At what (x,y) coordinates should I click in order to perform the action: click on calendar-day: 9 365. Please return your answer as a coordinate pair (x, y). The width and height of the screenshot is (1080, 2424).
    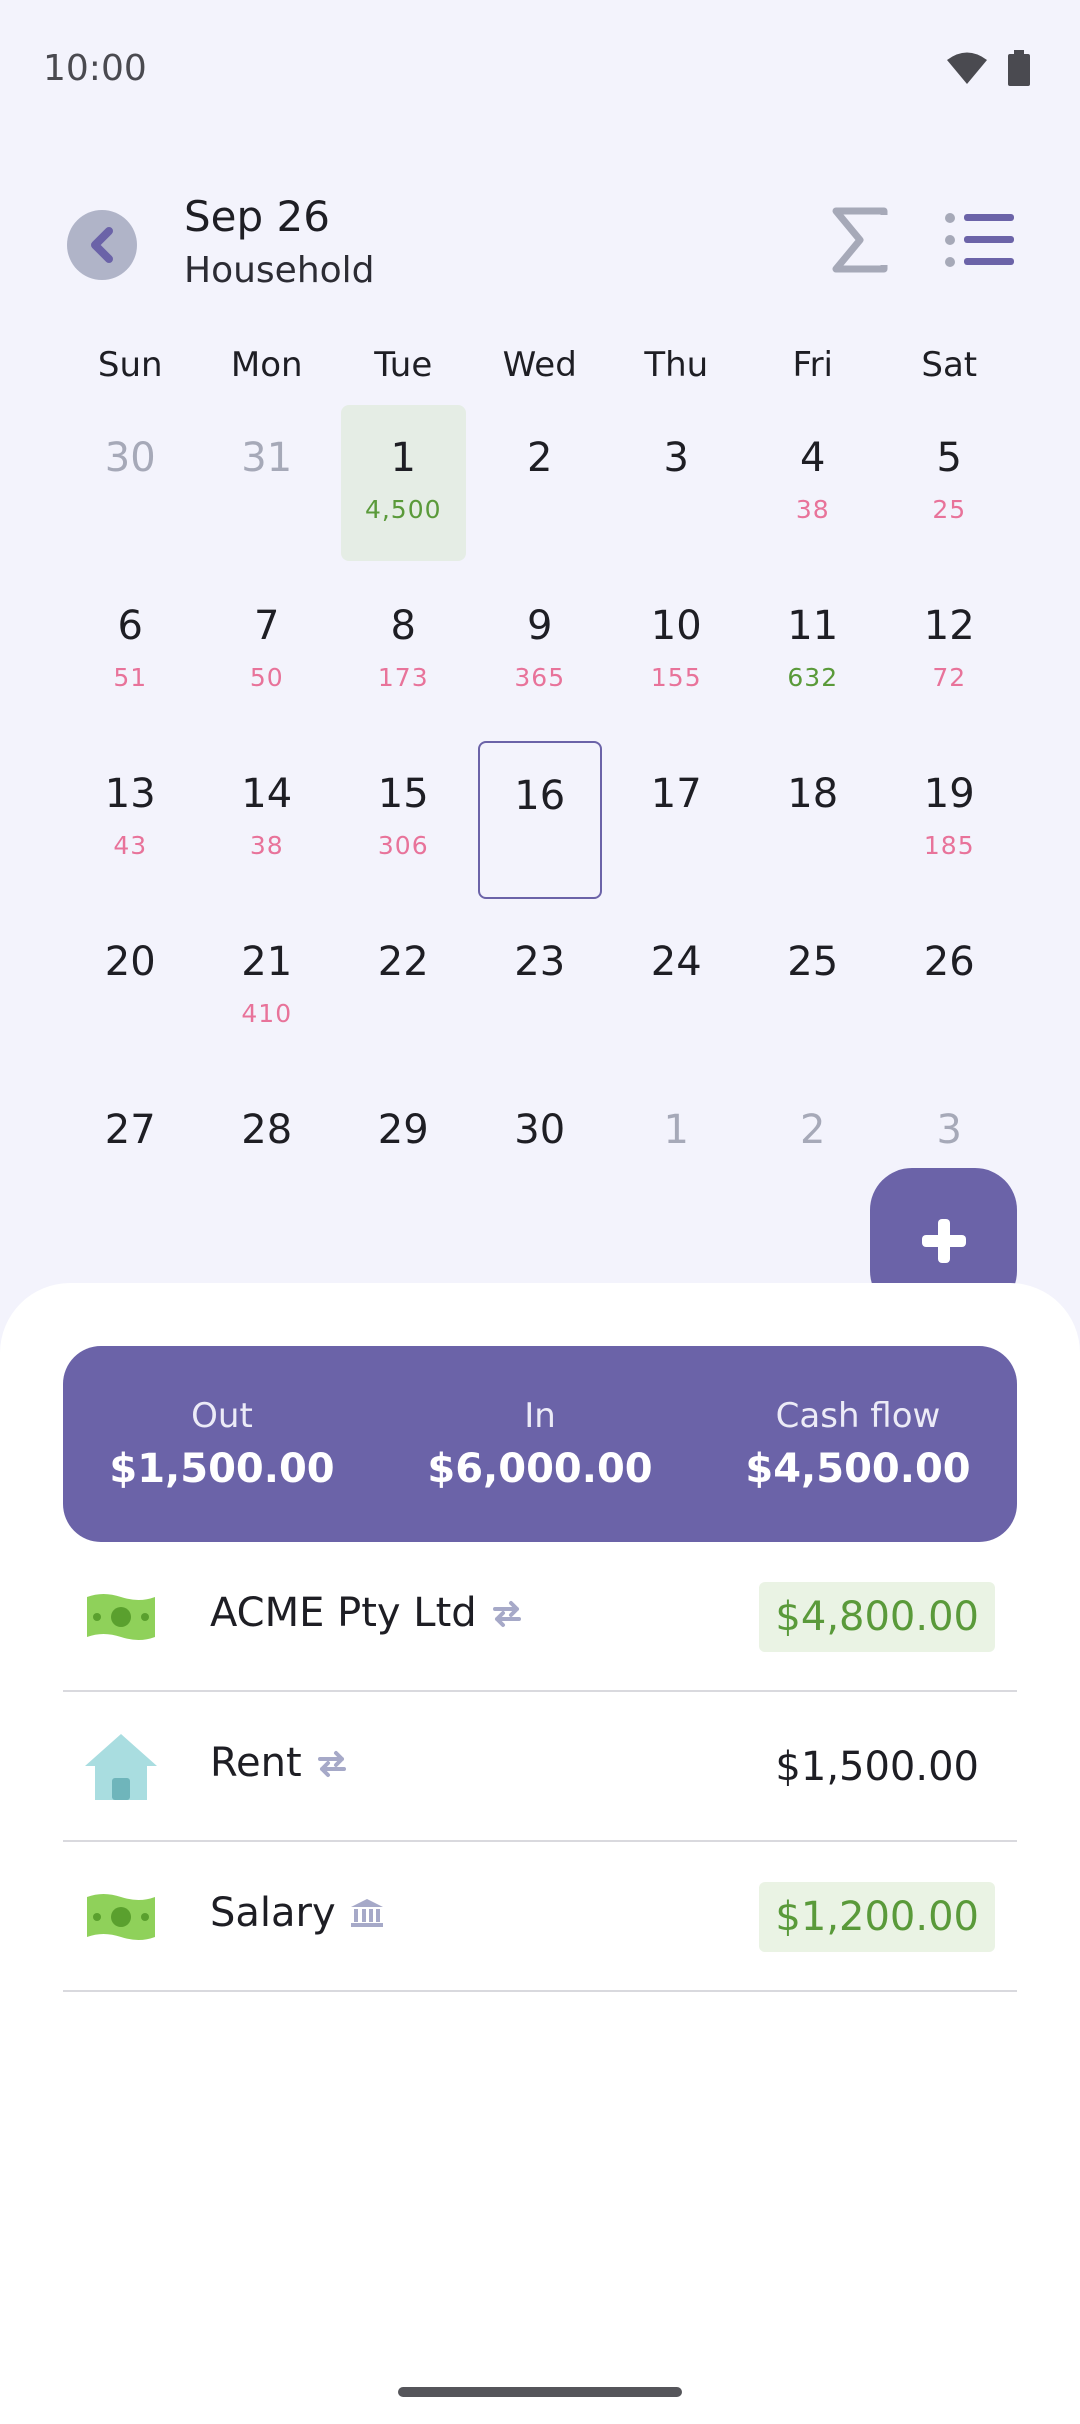
    Looking at the image, I should click on (540, 651).